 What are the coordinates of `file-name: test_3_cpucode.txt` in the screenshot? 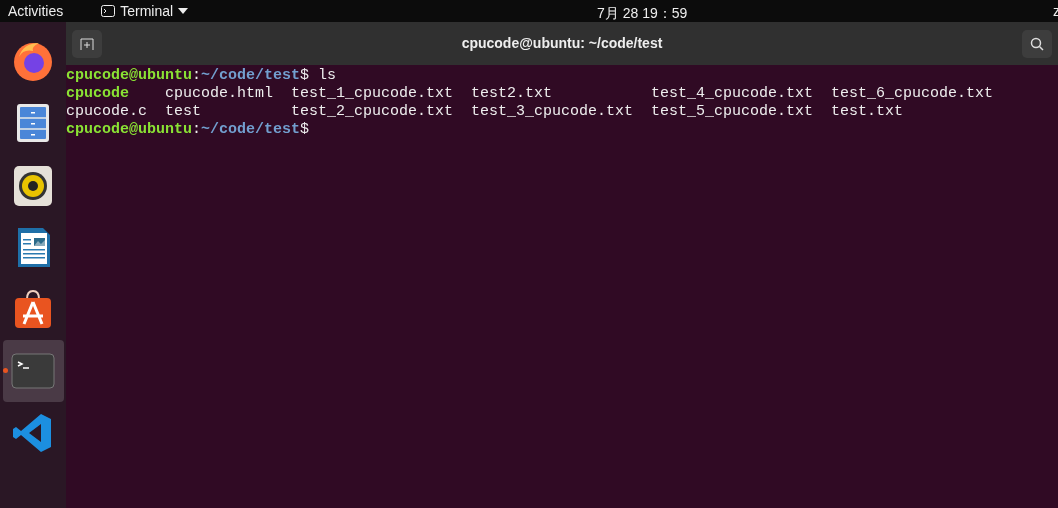 It's located at (552, 112).